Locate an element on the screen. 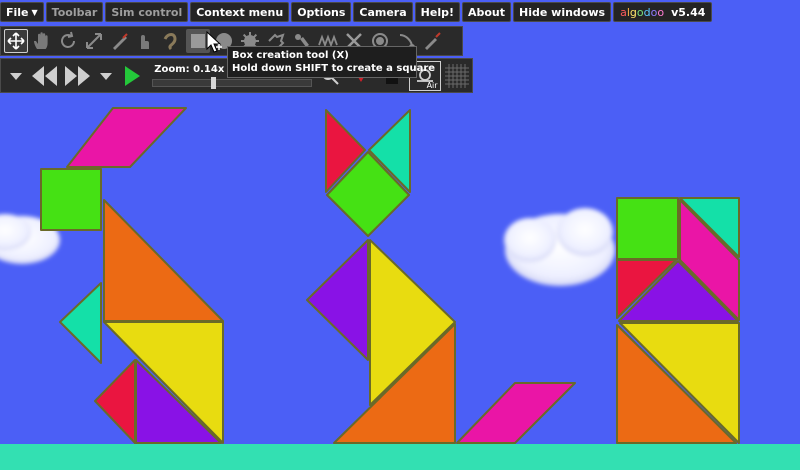 This screenshot has height=470, width=800. menu-options-button: Options is located at coordinates (321, 12).